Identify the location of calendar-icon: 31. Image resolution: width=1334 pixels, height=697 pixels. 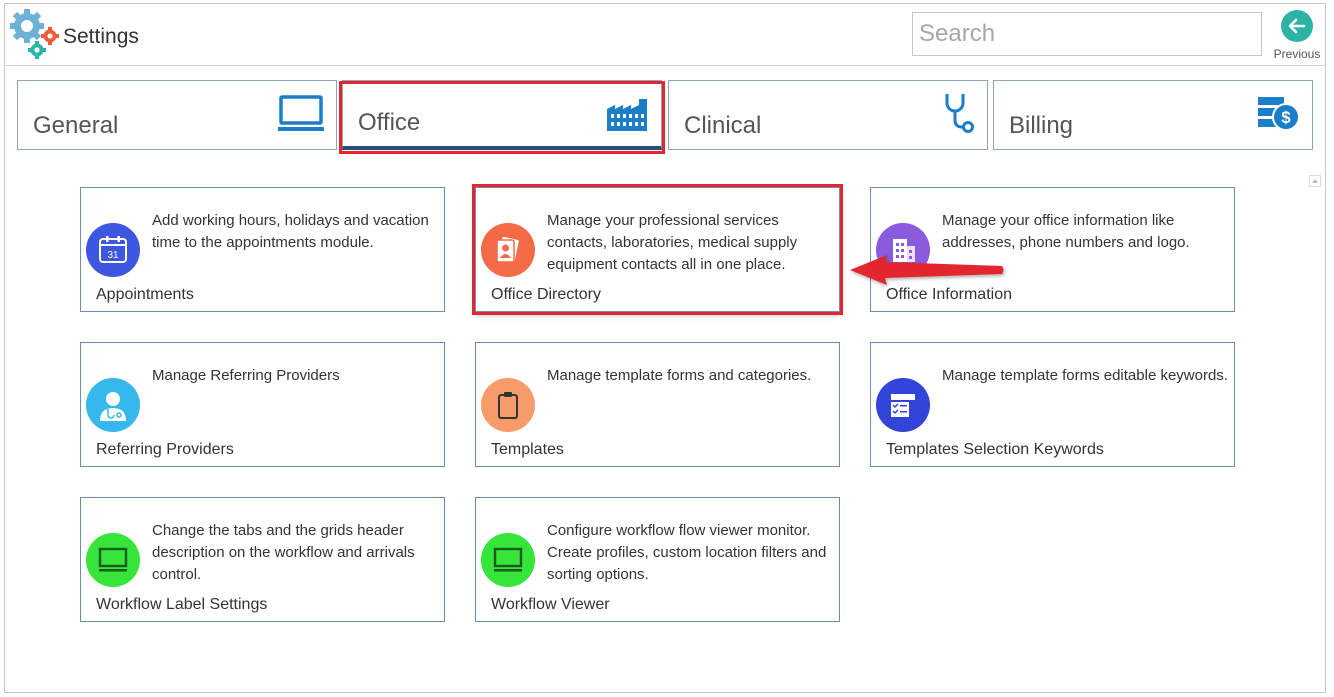
(113, 250).